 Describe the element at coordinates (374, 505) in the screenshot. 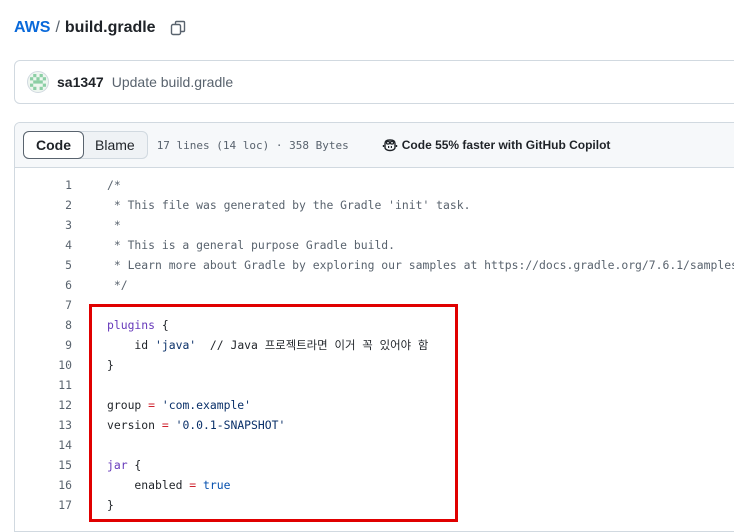

I see `code-line: 17}` at that location.